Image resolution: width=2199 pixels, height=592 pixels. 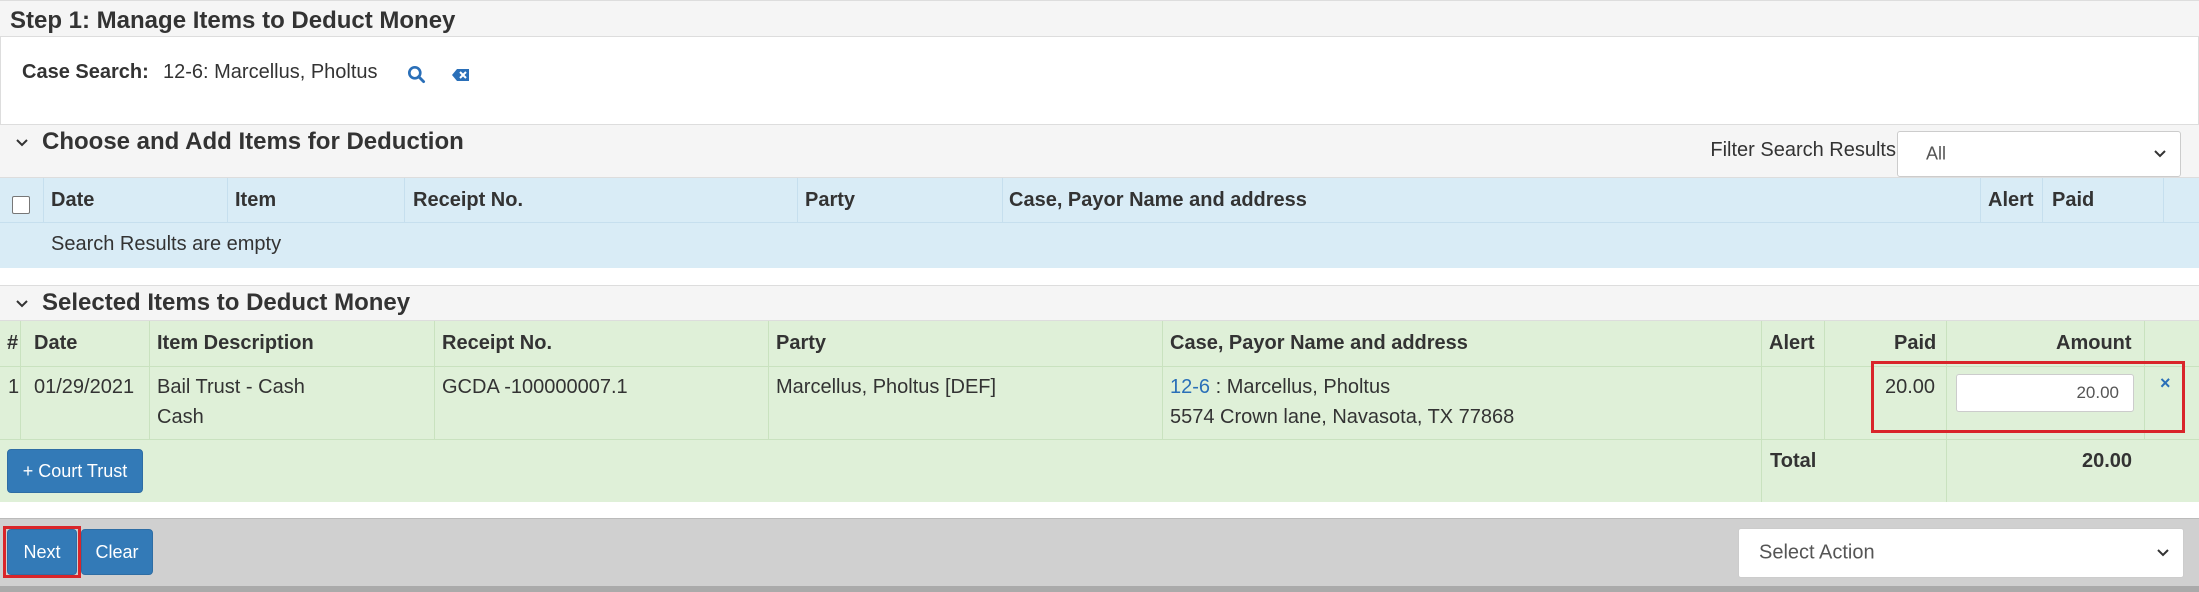 What do you see at coordinates (270, 72) in the screenshot?
I see `case-search-value: 12-6: Marcellus, Pholtus` at bounding box center [270, 72].